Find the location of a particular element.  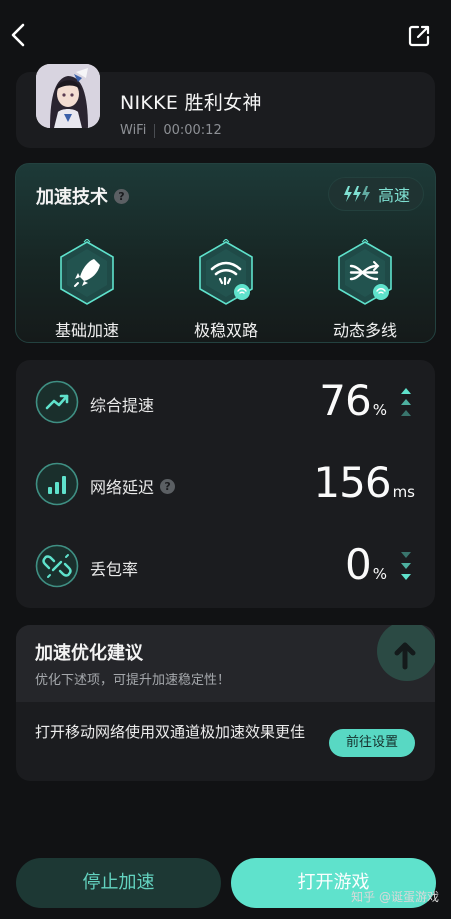

game-meta: WiFi 00:00:12 is located at coordinates (171, 130).